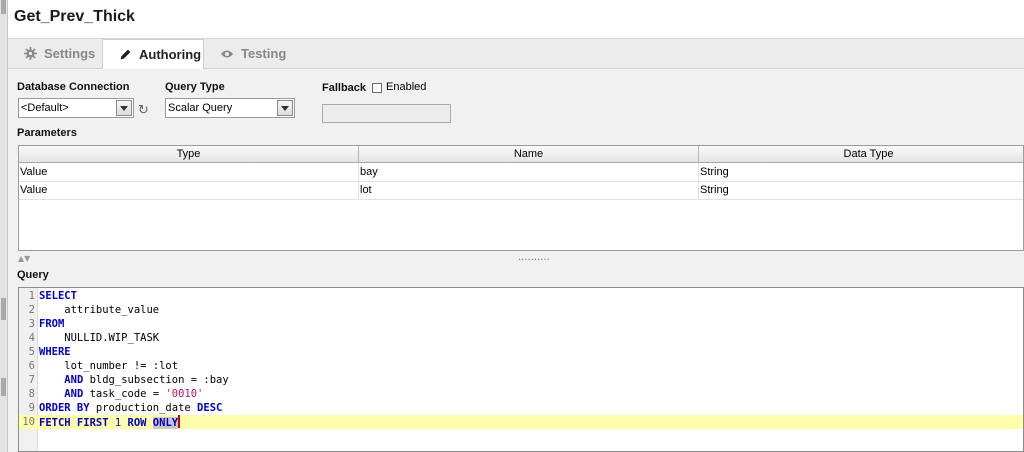  I want to click on title-bar: Get_Prev_Thick, so click(516, 19).